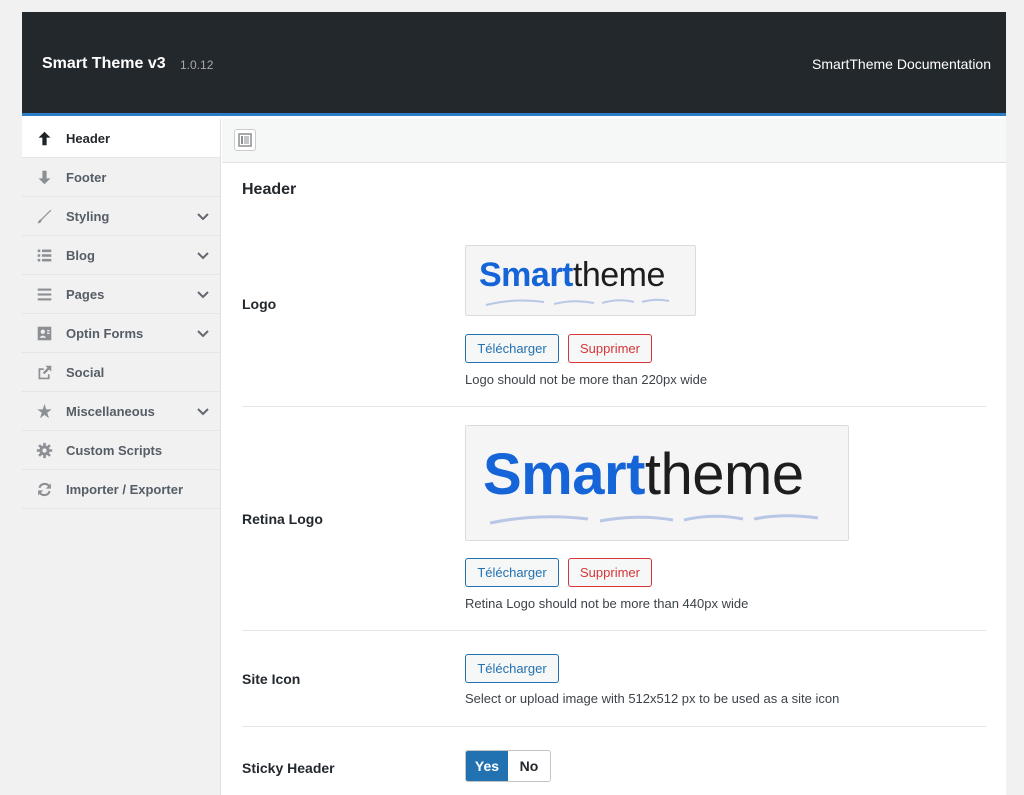 The width and height of the screenshot is (1024, 795). I want to click on sidebar-item-footer: Footer, so click(121, 177).